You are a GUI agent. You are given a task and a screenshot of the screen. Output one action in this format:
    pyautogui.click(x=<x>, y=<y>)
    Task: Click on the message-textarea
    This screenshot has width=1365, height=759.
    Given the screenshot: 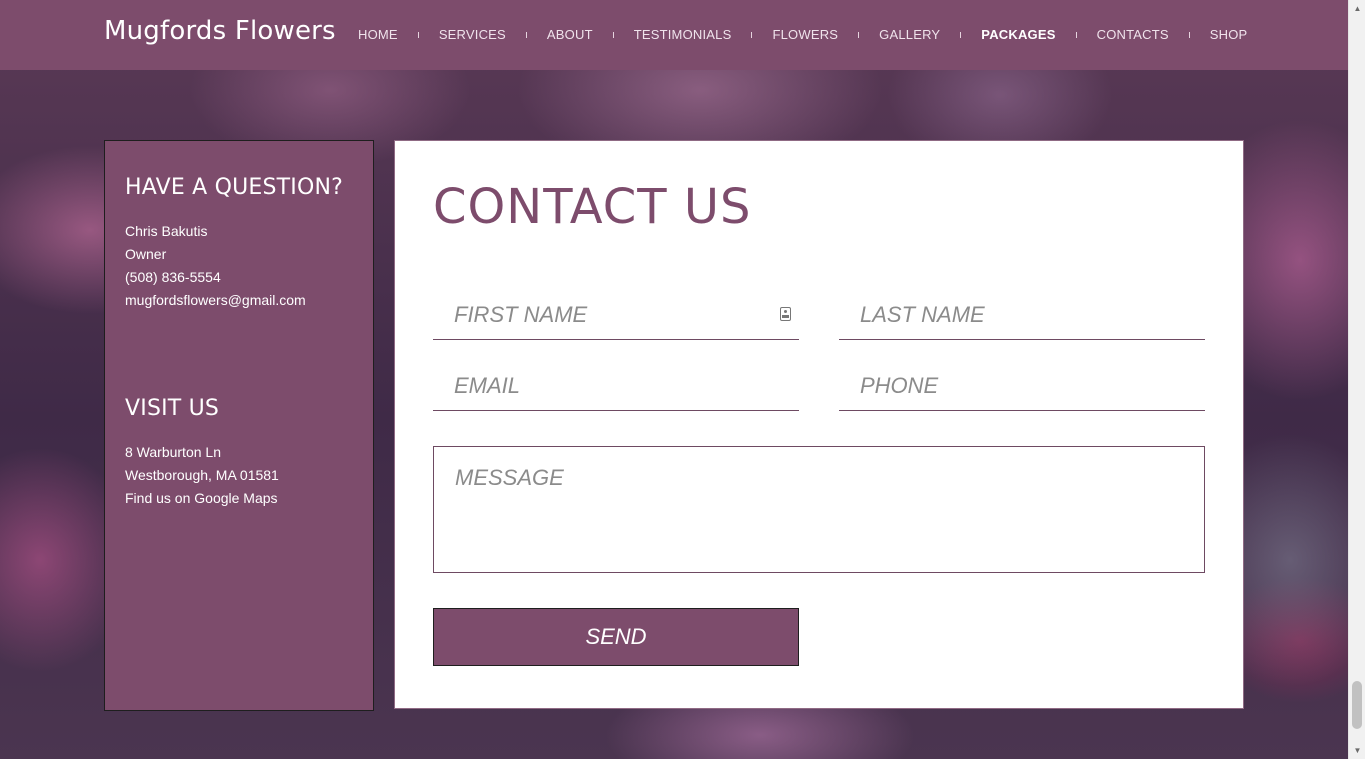 What is the action you would take?
    pyautogui.click(x=819, y=509)
    